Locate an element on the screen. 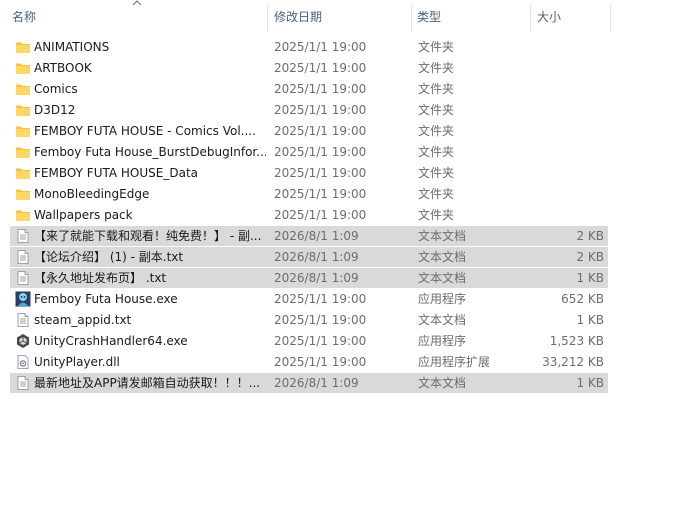 The height and width of the screenshot is (513, 683). file-row: D3D12 2025/1/1 19:00 文件夹 is located at coordinates (309, 110).